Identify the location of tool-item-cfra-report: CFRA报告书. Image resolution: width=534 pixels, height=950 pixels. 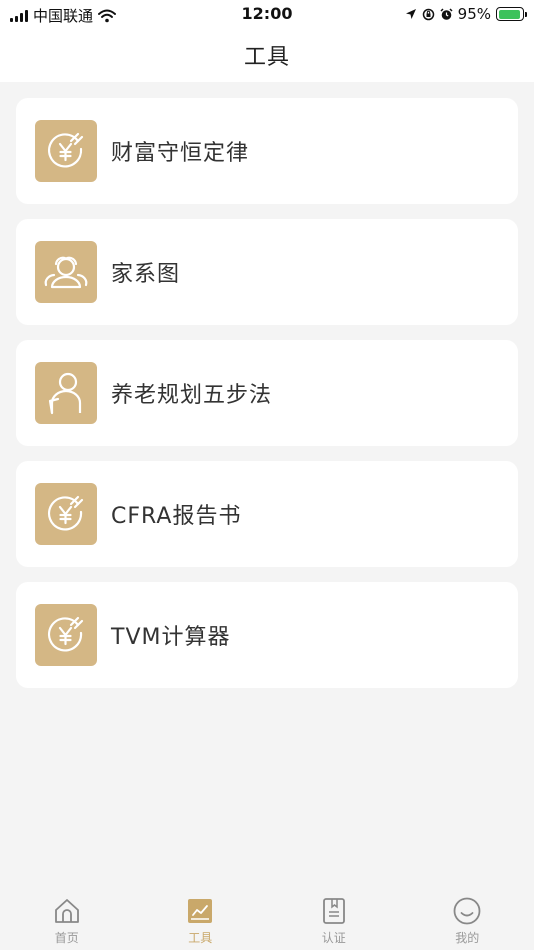
(267, 514).